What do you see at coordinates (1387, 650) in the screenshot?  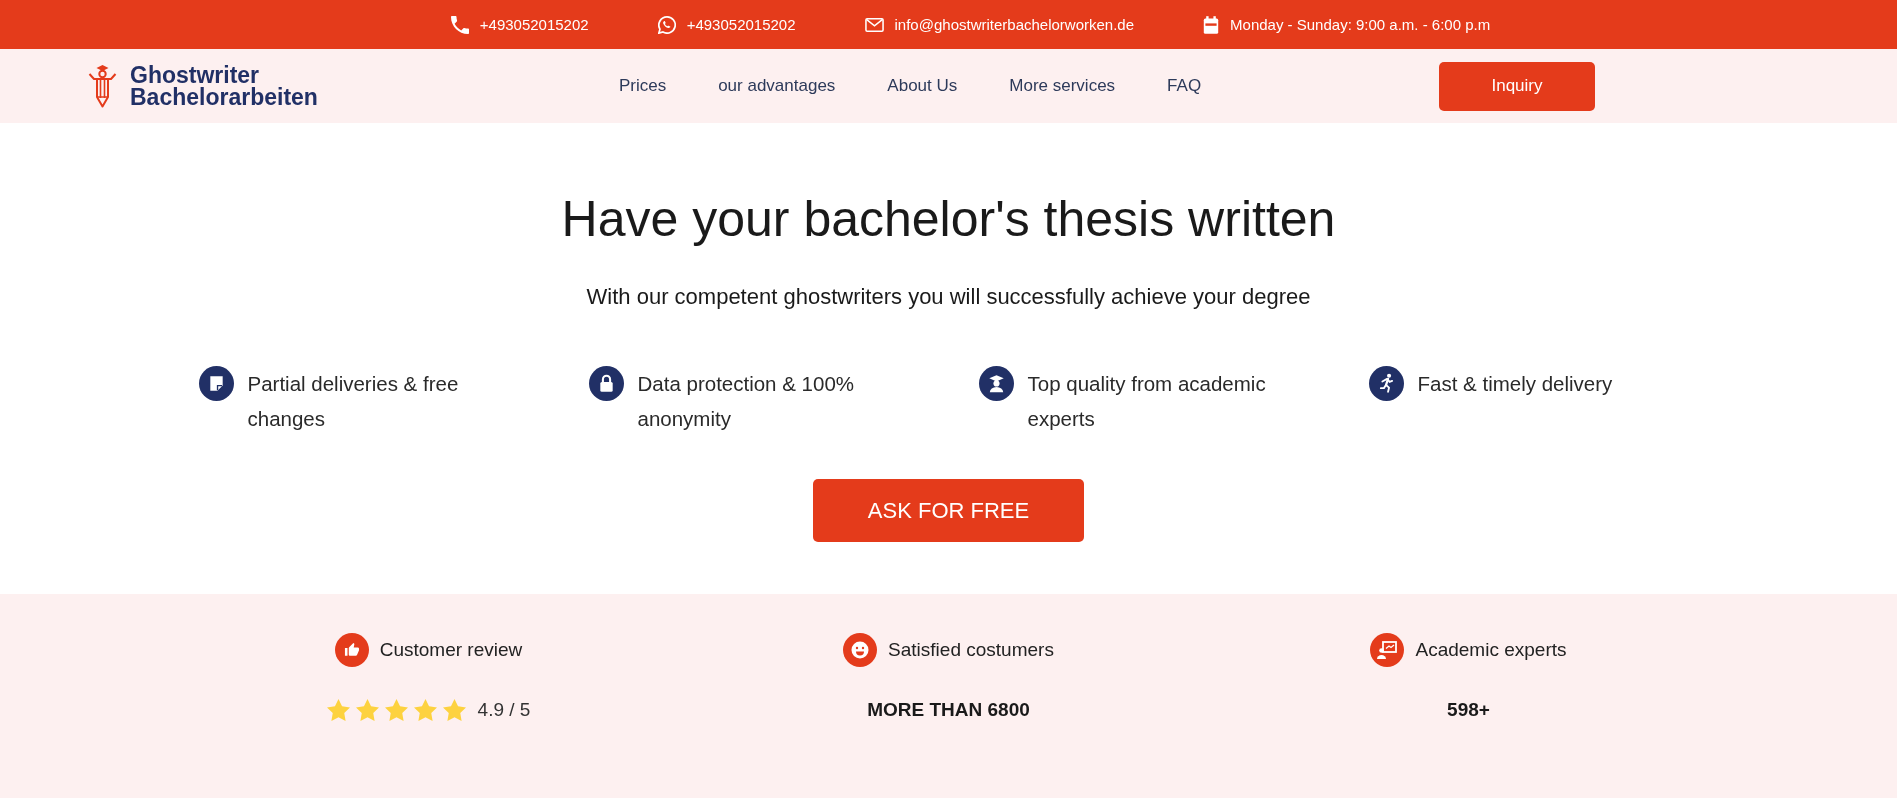 I see `presenter-icon` at bounding box center [1387, 650].